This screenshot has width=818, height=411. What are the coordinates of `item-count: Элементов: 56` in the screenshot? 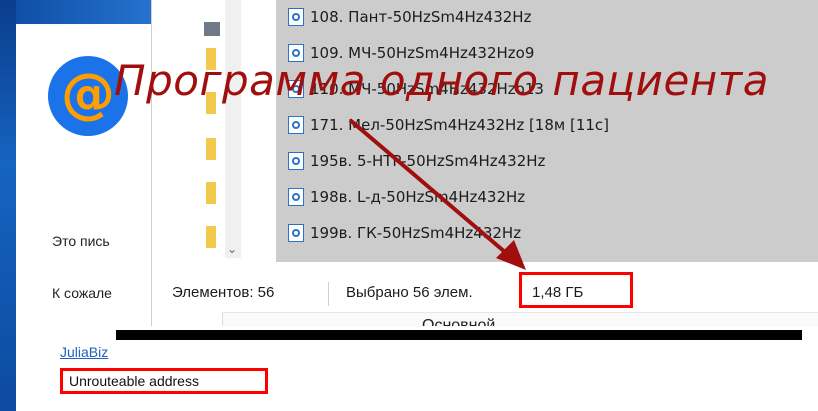 It's located at (223, 292).